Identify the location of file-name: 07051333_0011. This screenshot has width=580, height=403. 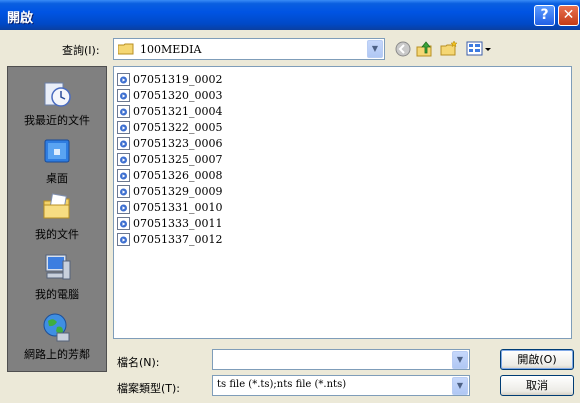
(178, 223).